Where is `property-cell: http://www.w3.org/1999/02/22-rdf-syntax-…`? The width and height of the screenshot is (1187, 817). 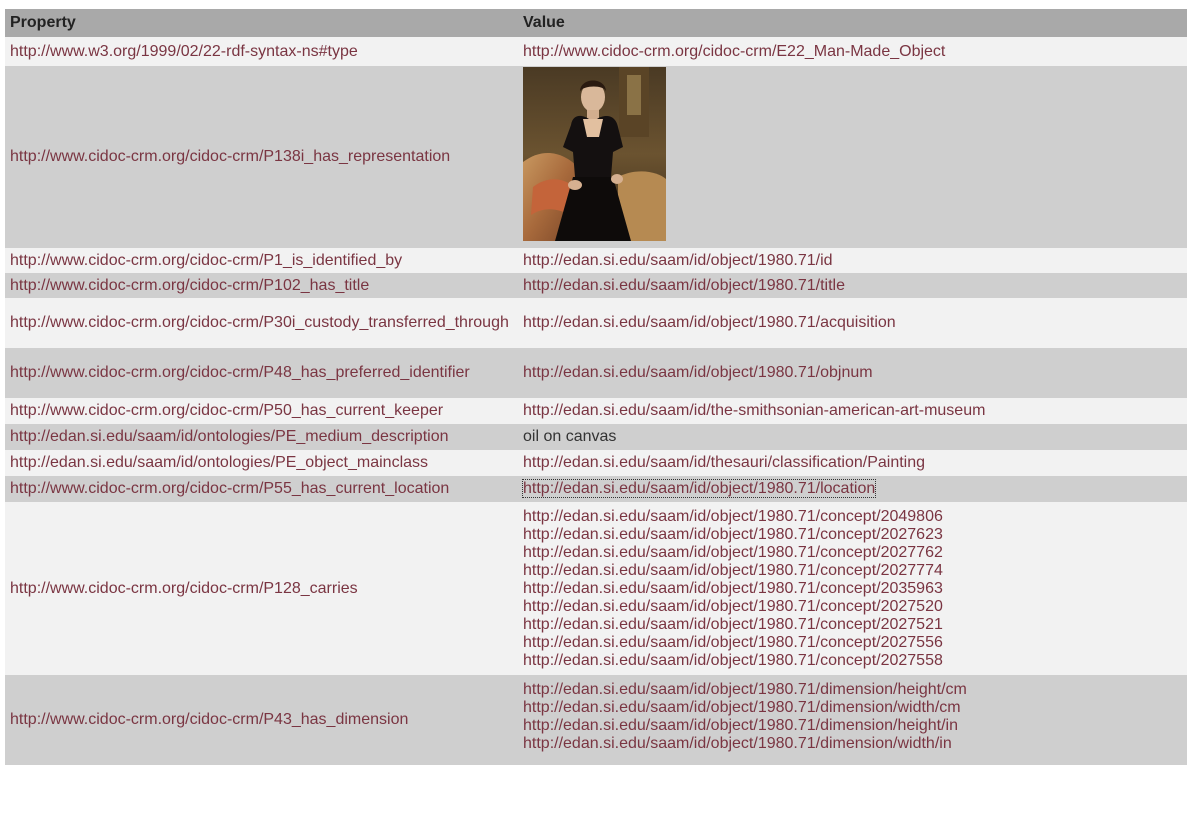 property-cell: http://www.w3.org/1999/02/22-rdf-syntax-… is located at coordinates (261, 51).